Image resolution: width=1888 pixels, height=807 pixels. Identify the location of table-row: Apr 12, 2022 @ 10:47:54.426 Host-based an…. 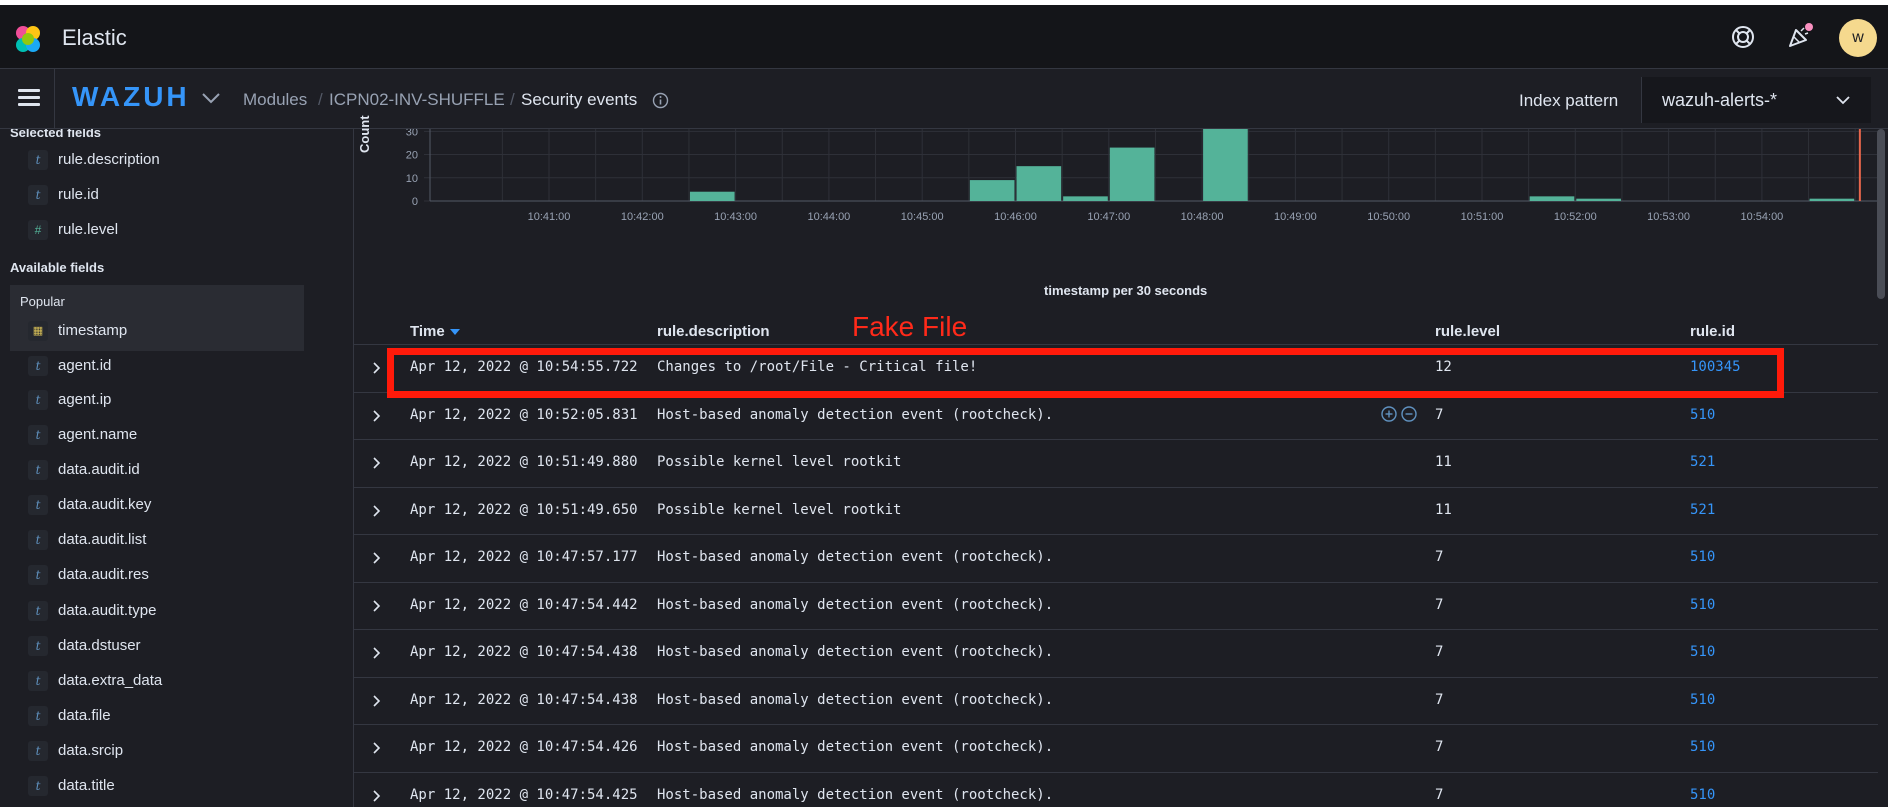
(1116, 747).